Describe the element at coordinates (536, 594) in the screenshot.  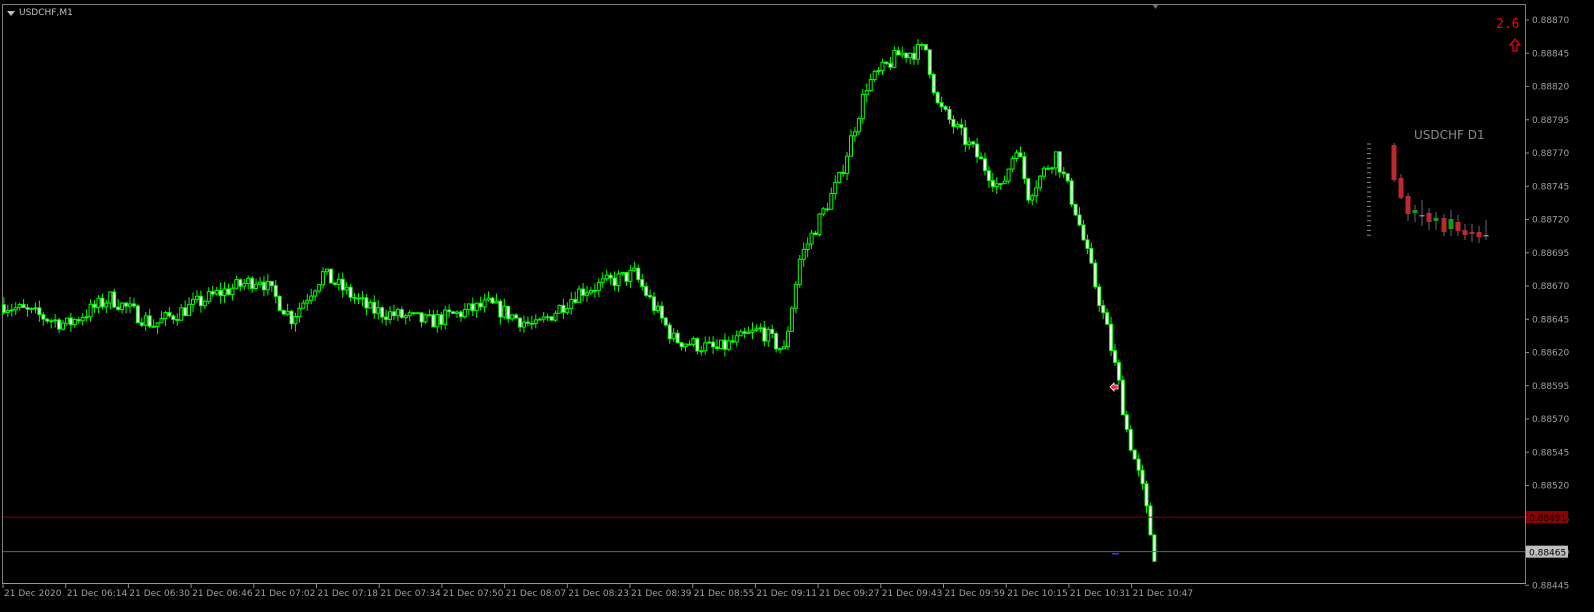
I see `time-label: 21 Dec 08:07` at that location.